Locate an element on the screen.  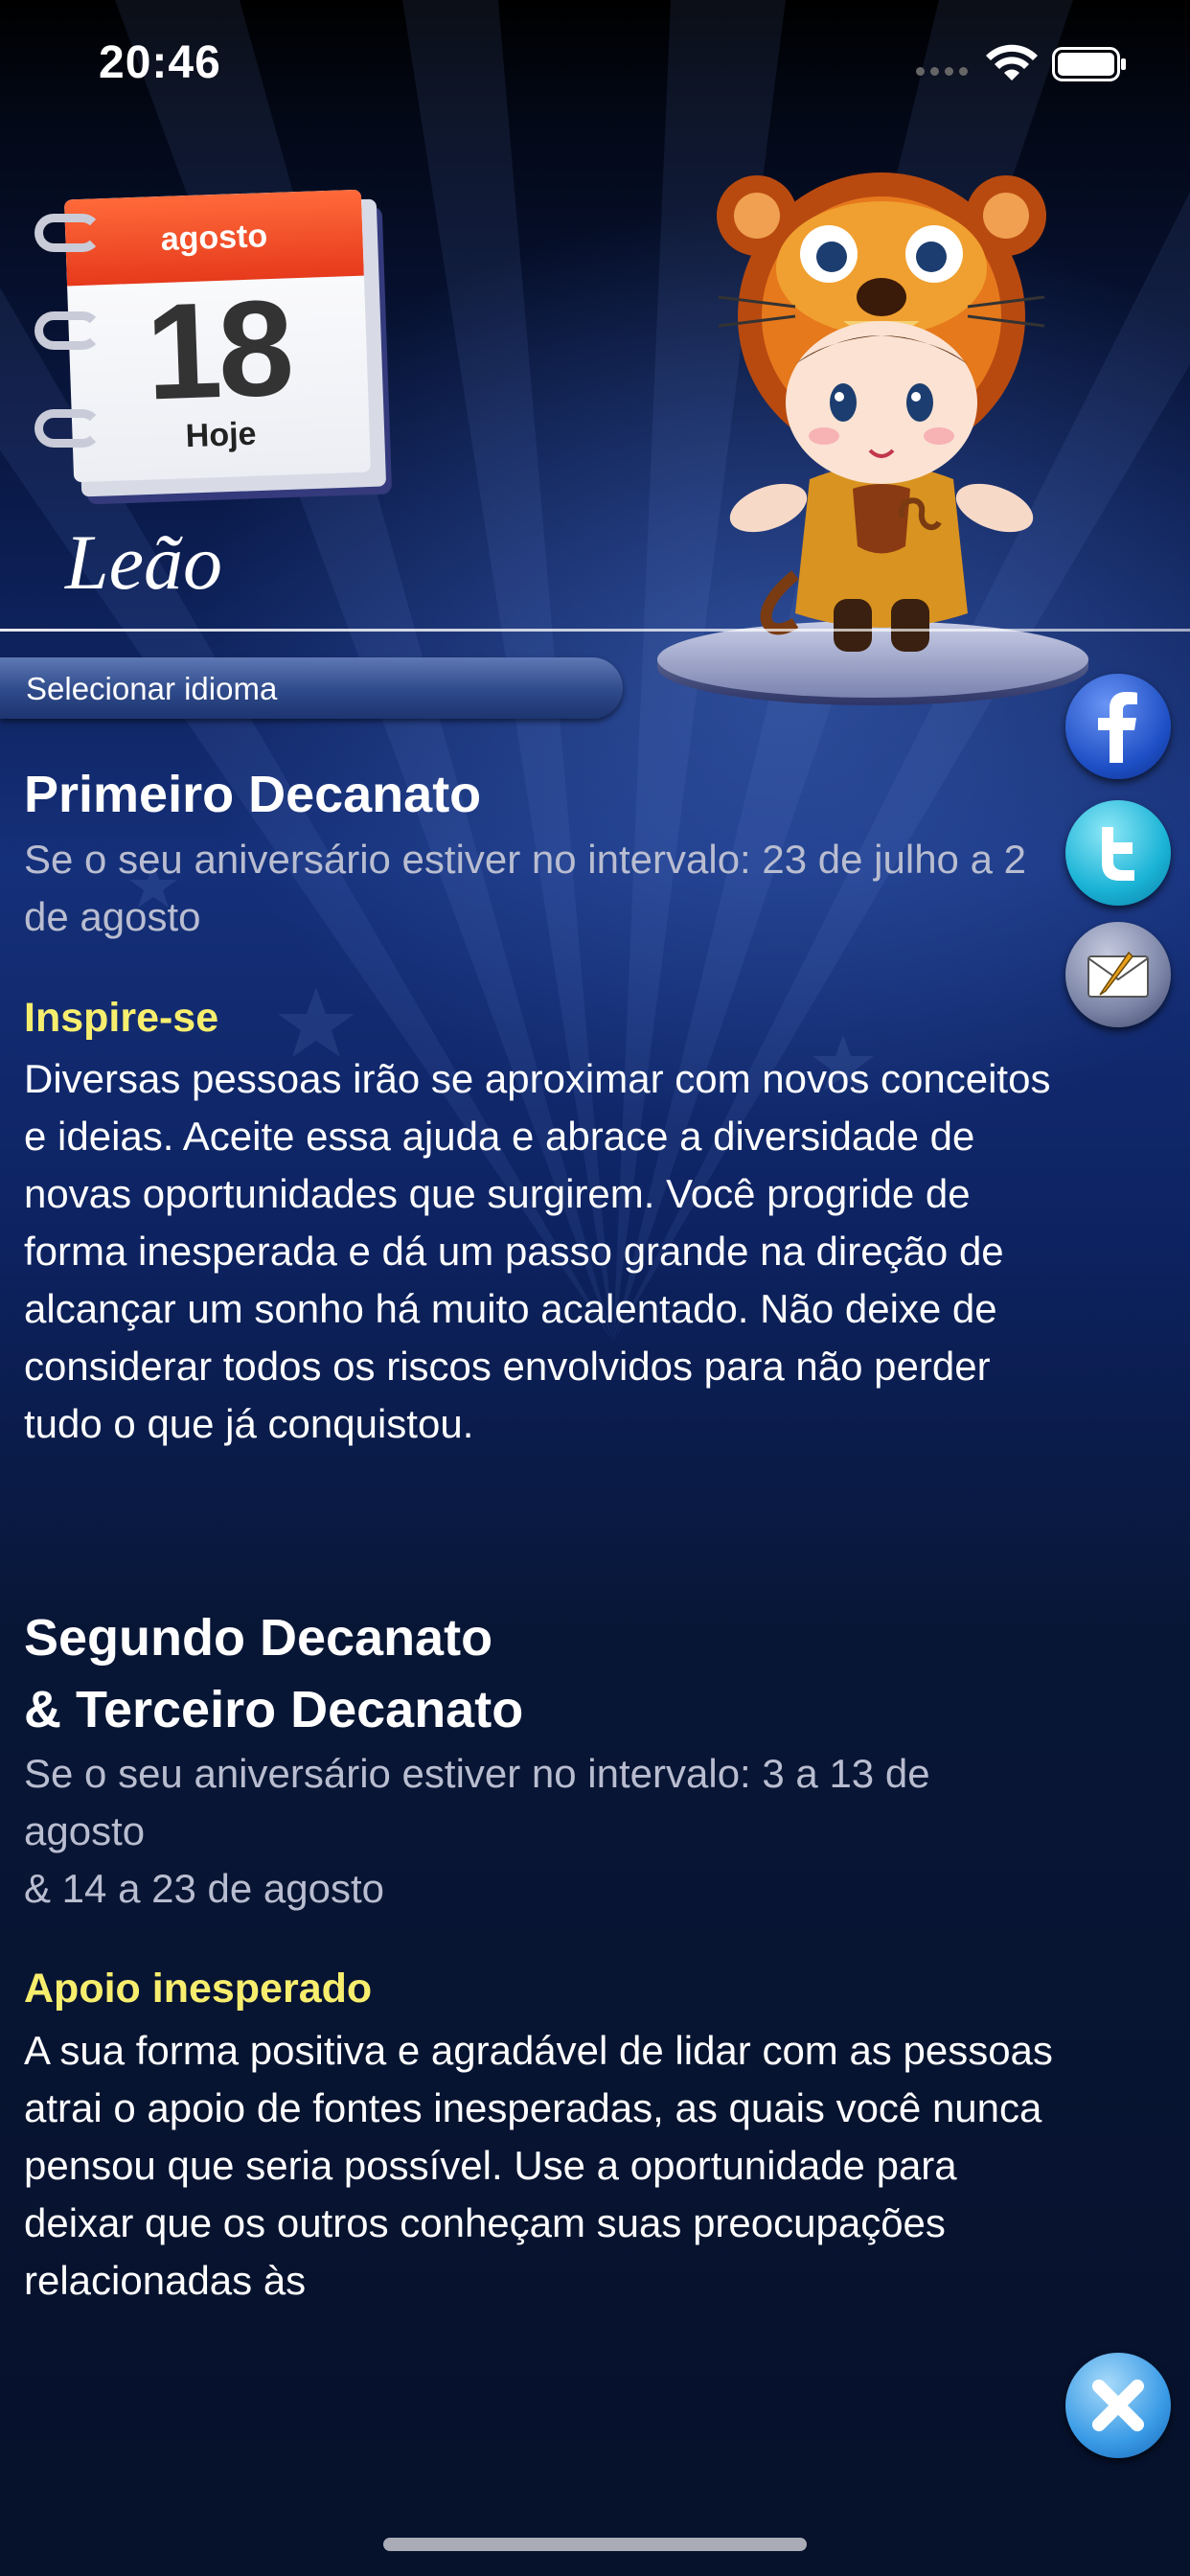
select-language-label: Selecionar idioma is located at coordinates (152, 688).